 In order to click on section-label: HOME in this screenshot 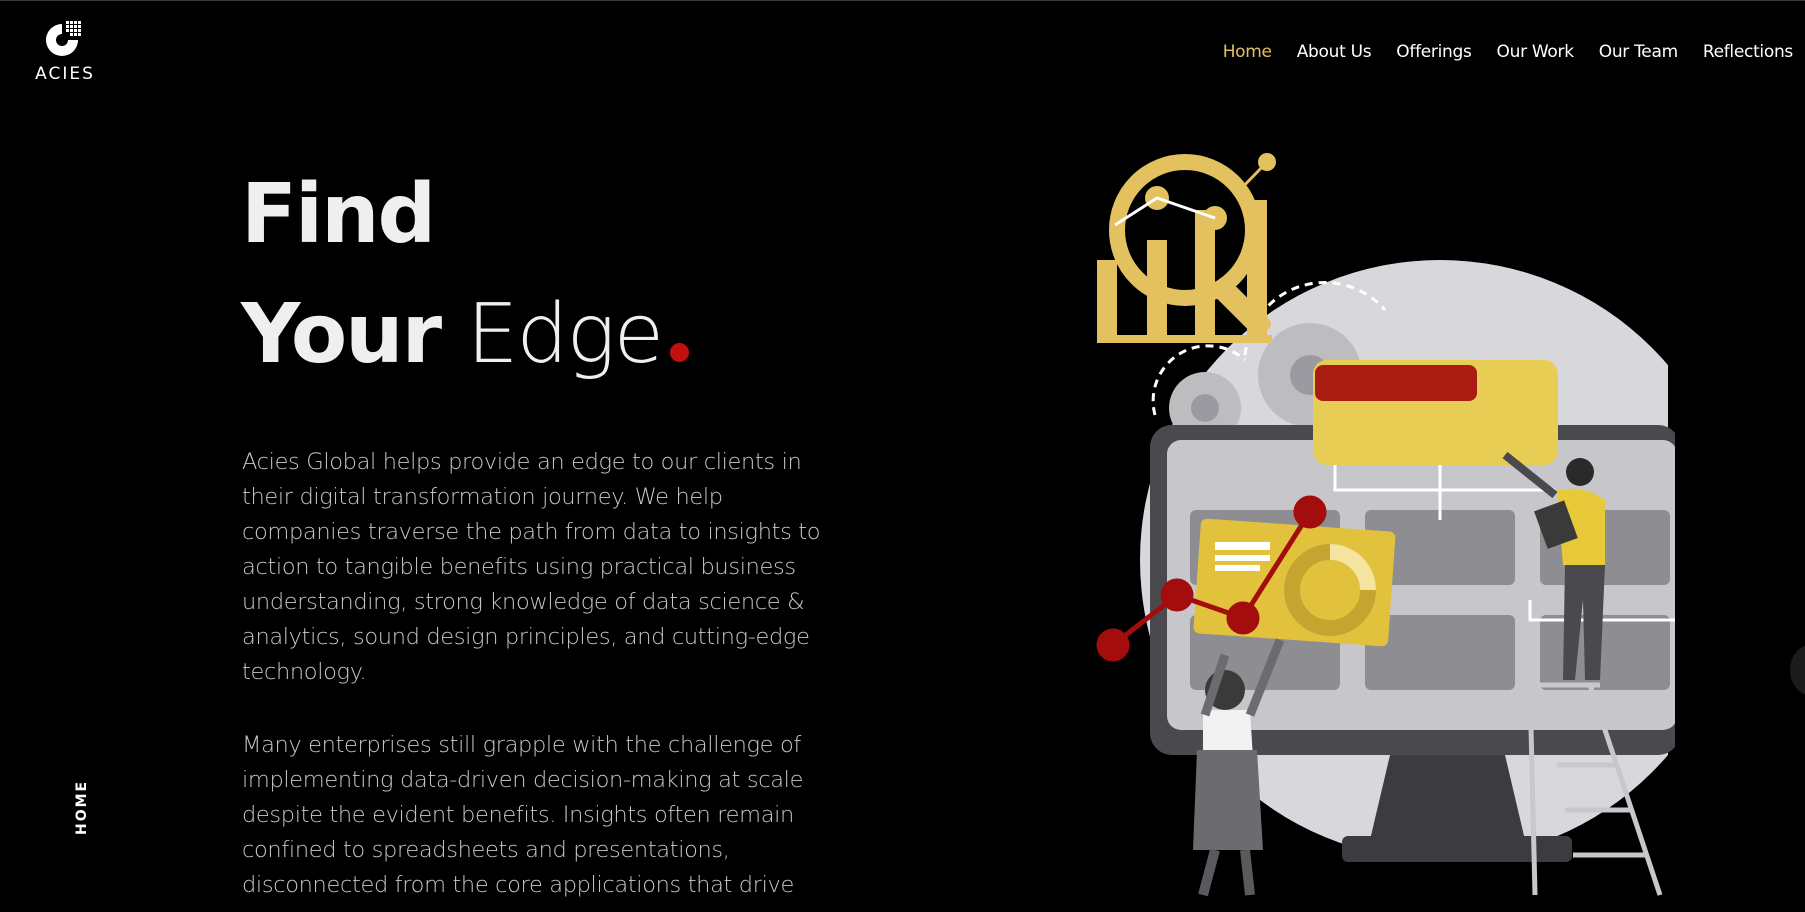, I will do `click(82, 807)`.